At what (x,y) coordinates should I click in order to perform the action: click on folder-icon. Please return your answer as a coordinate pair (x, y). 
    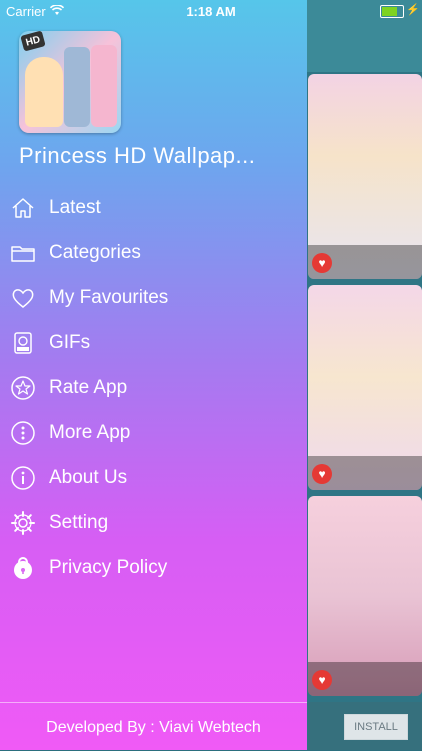
    Looking at the image, I should click on (23, 253).